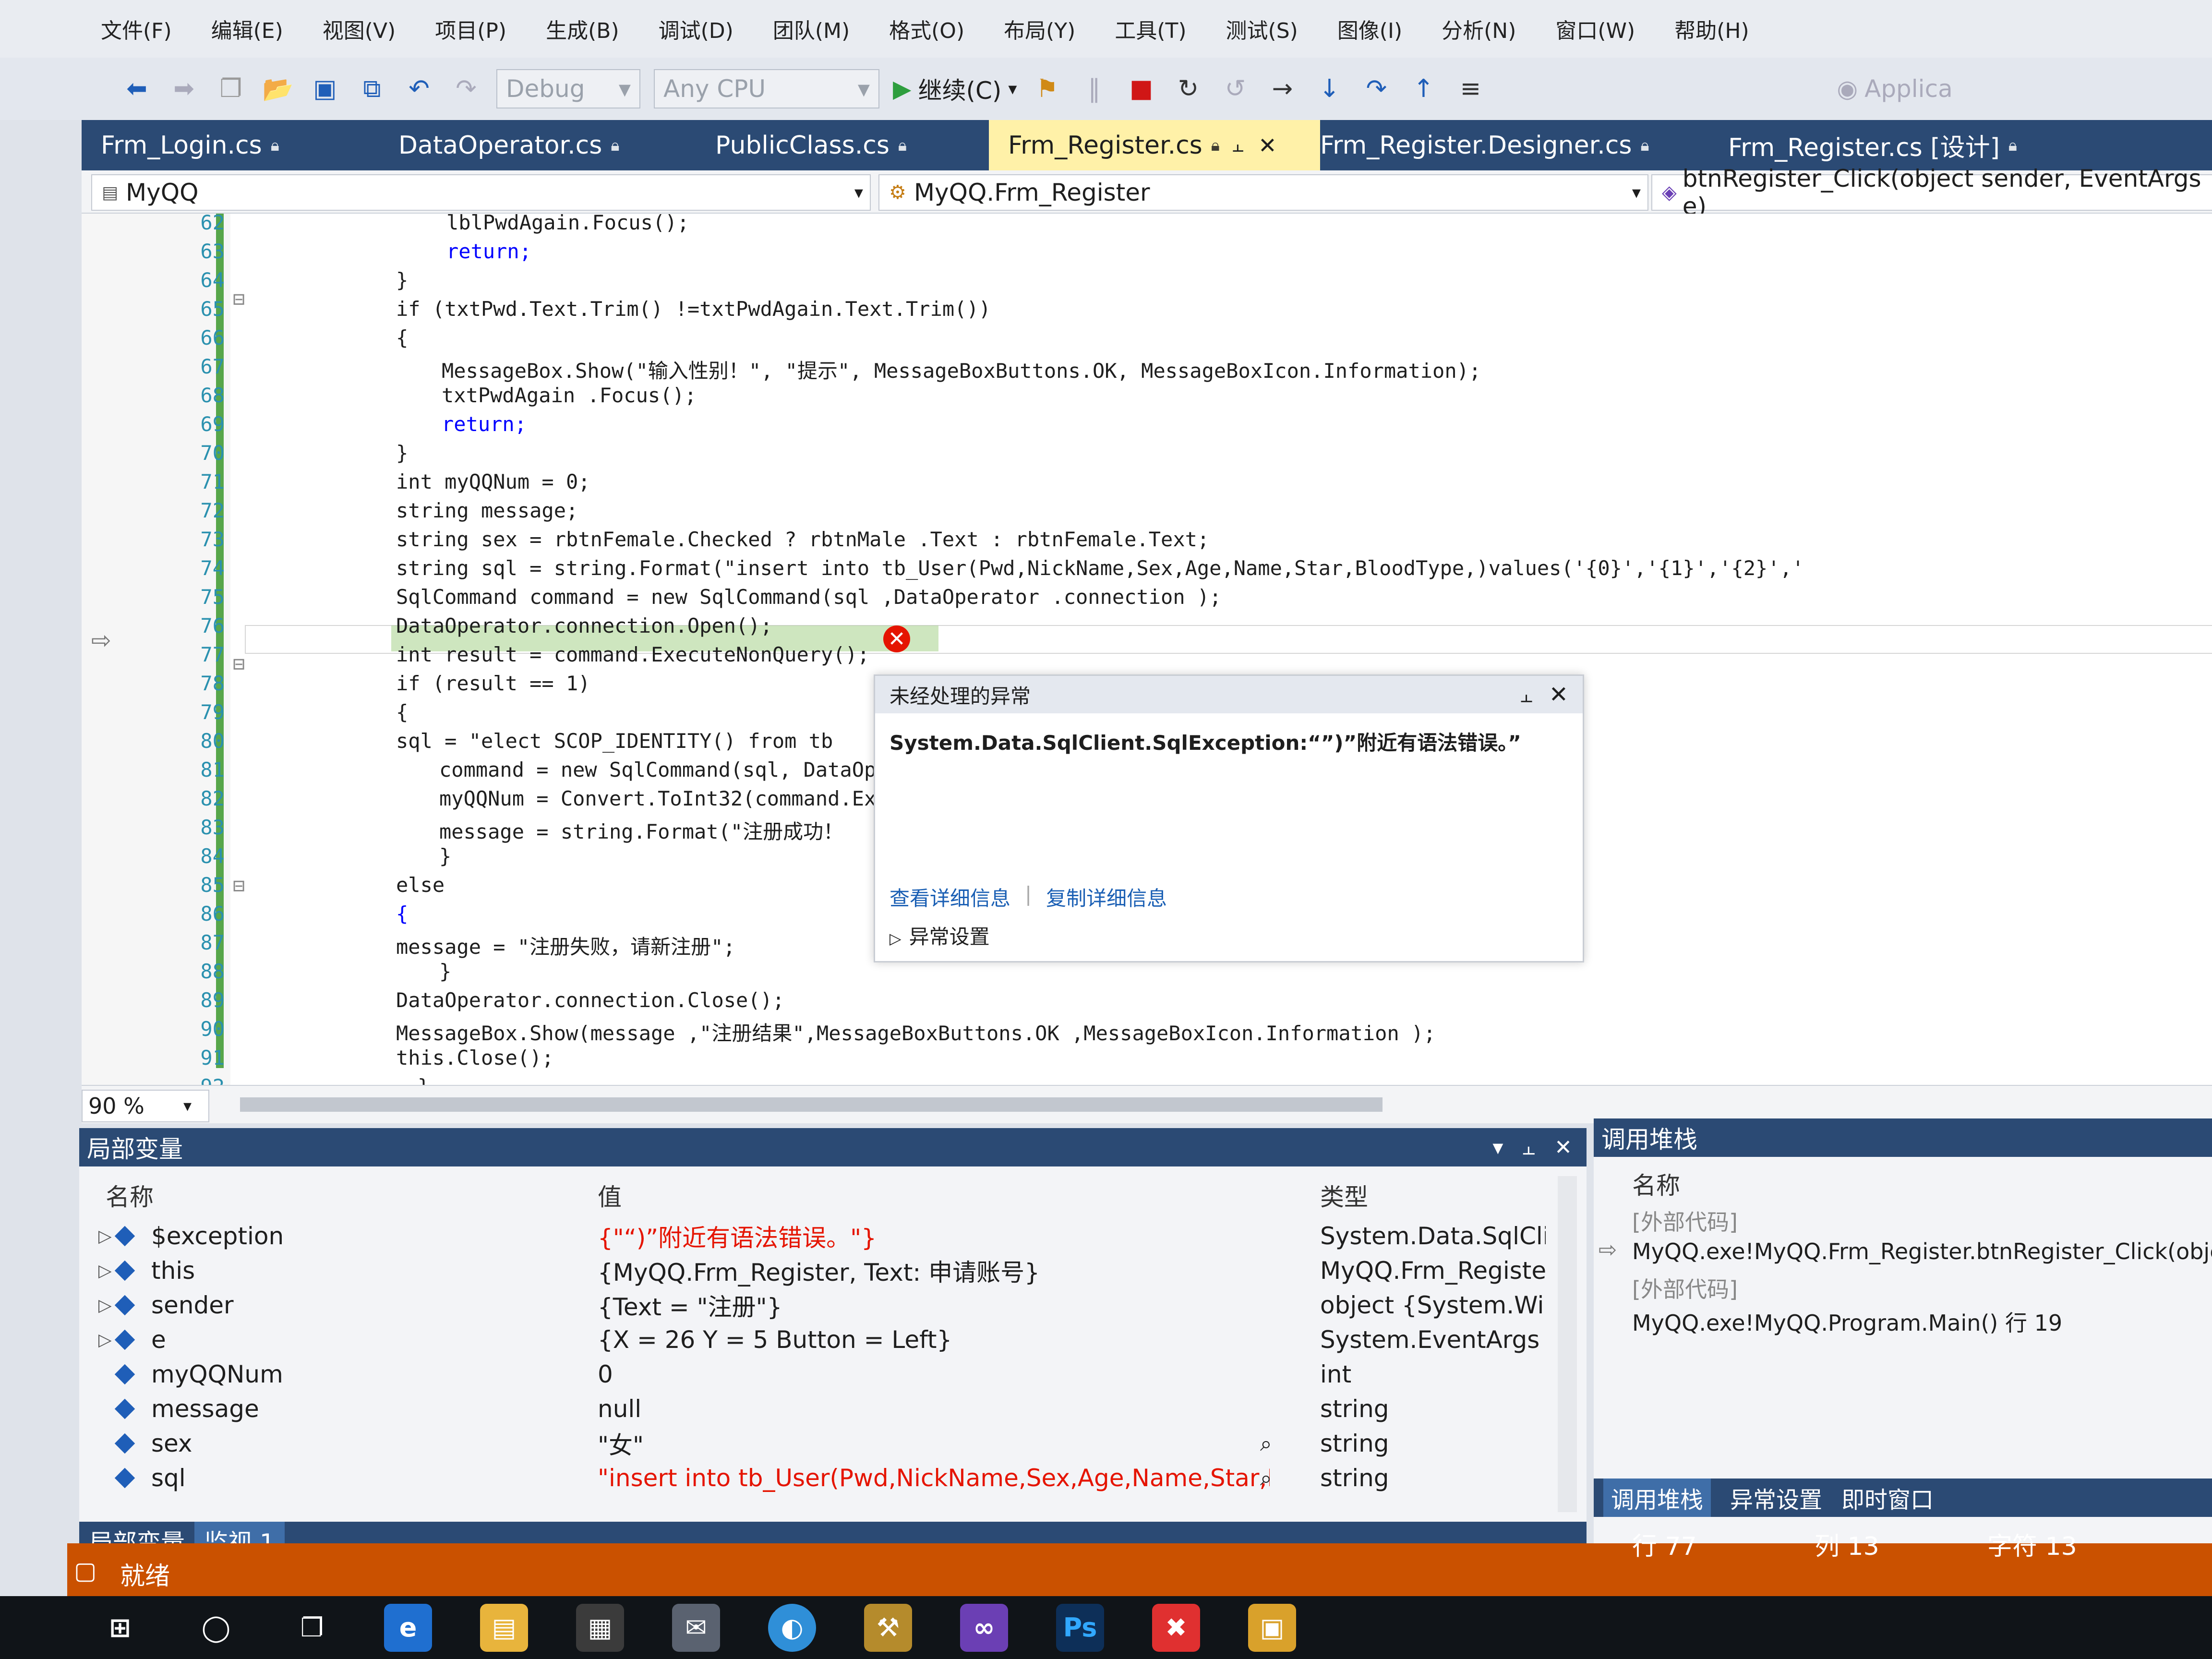 The width and height of the screenshot is (2212, 1659). What do you see at coordinates (1150, 28) in the screenshot?
I see `menu-tools: 工具(T)` at bounding box center [1150, 28].